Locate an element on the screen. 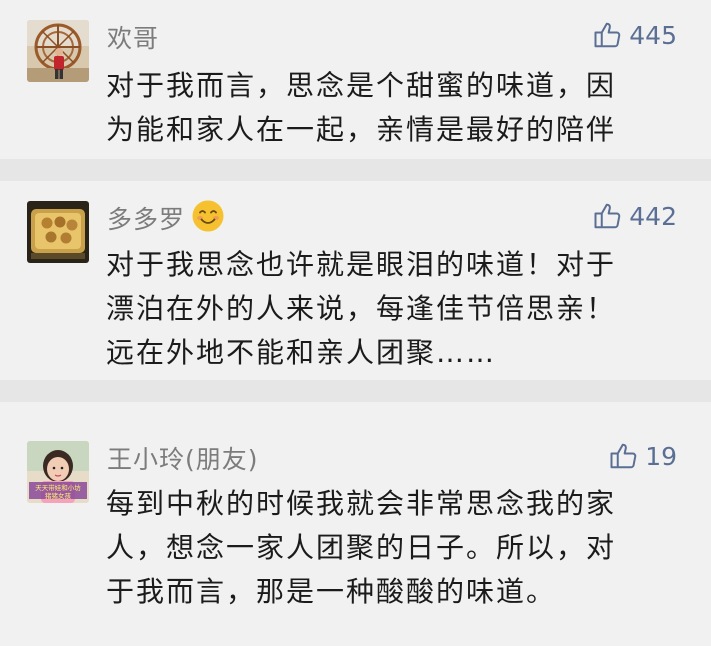 The width and height of the screenshot is (711, 646). avatar-3: 天天带娃和小坊 猪猪女孩 is located at coordinates (58, 472).